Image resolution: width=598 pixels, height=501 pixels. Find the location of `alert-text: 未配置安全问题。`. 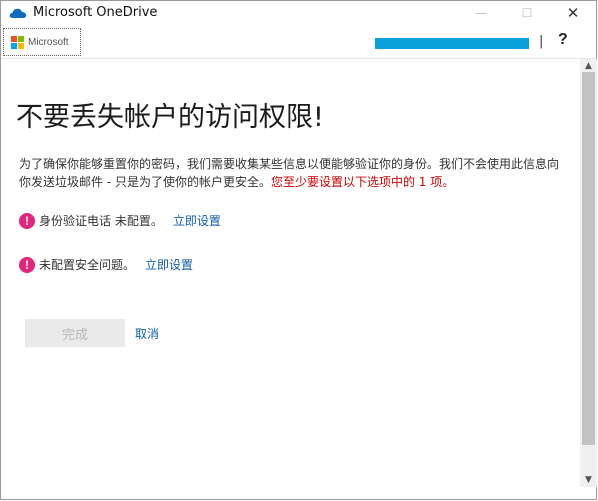

alert-text: 未配置安全问题。 is located at coordinates (87, 265).